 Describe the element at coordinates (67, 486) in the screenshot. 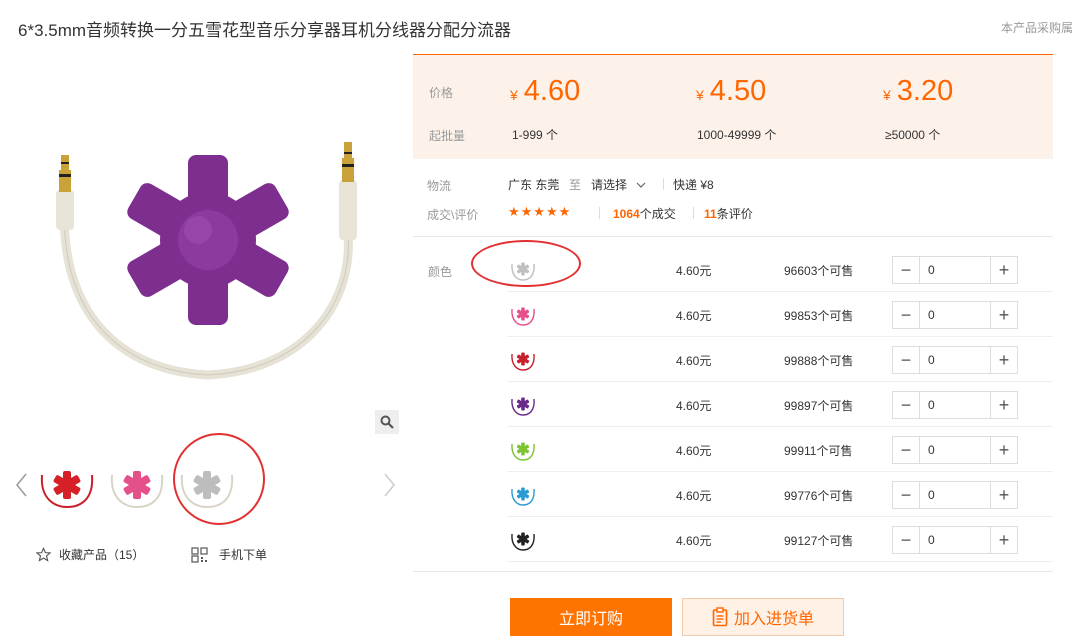

I see `thumbnail-red` at that location.